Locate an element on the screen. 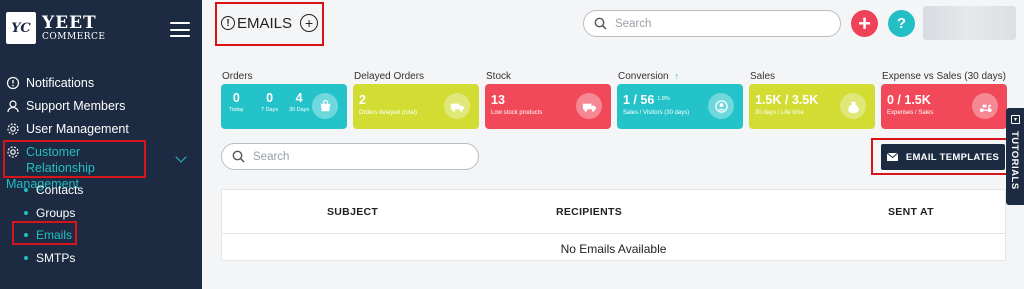  sidebar-item-label: Notifications is located at coordinates (60, 83).